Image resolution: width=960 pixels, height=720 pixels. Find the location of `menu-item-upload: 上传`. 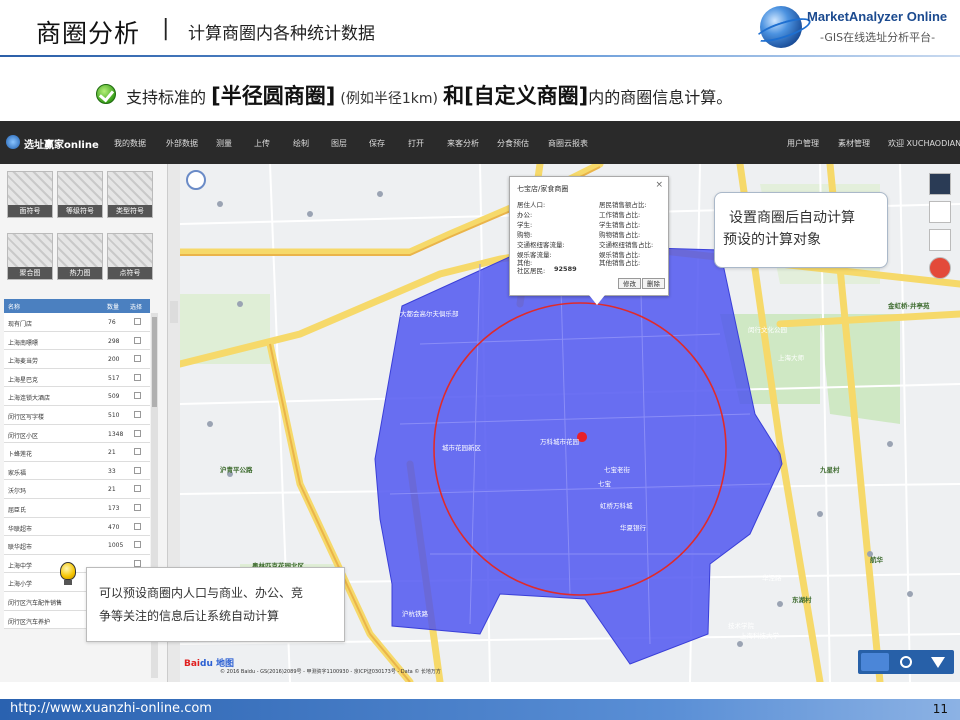

menu-item-upload: 上传 is located at coordinates (262, 143).